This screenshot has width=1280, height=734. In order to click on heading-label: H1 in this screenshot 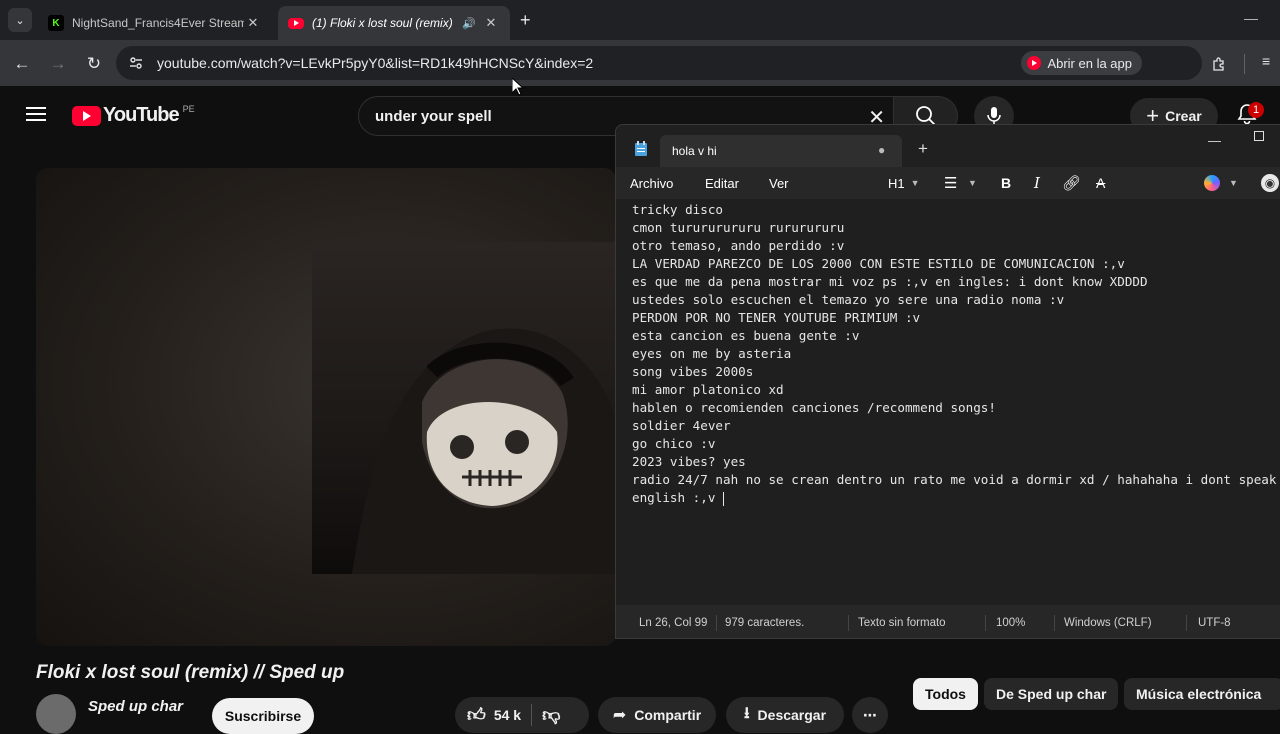, I will do `click(896, 183)`.